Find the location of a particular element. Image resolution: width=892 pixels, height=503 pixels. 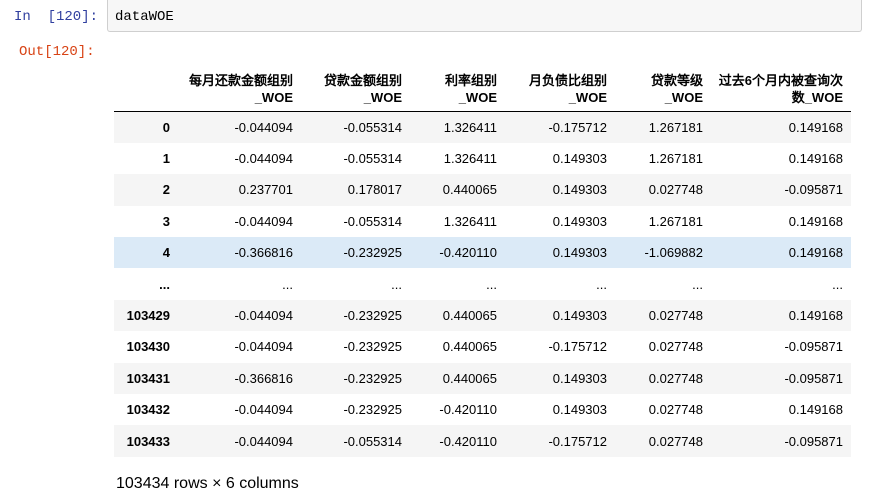

row-index-cell: 4 is located at coordinates (166, 253).